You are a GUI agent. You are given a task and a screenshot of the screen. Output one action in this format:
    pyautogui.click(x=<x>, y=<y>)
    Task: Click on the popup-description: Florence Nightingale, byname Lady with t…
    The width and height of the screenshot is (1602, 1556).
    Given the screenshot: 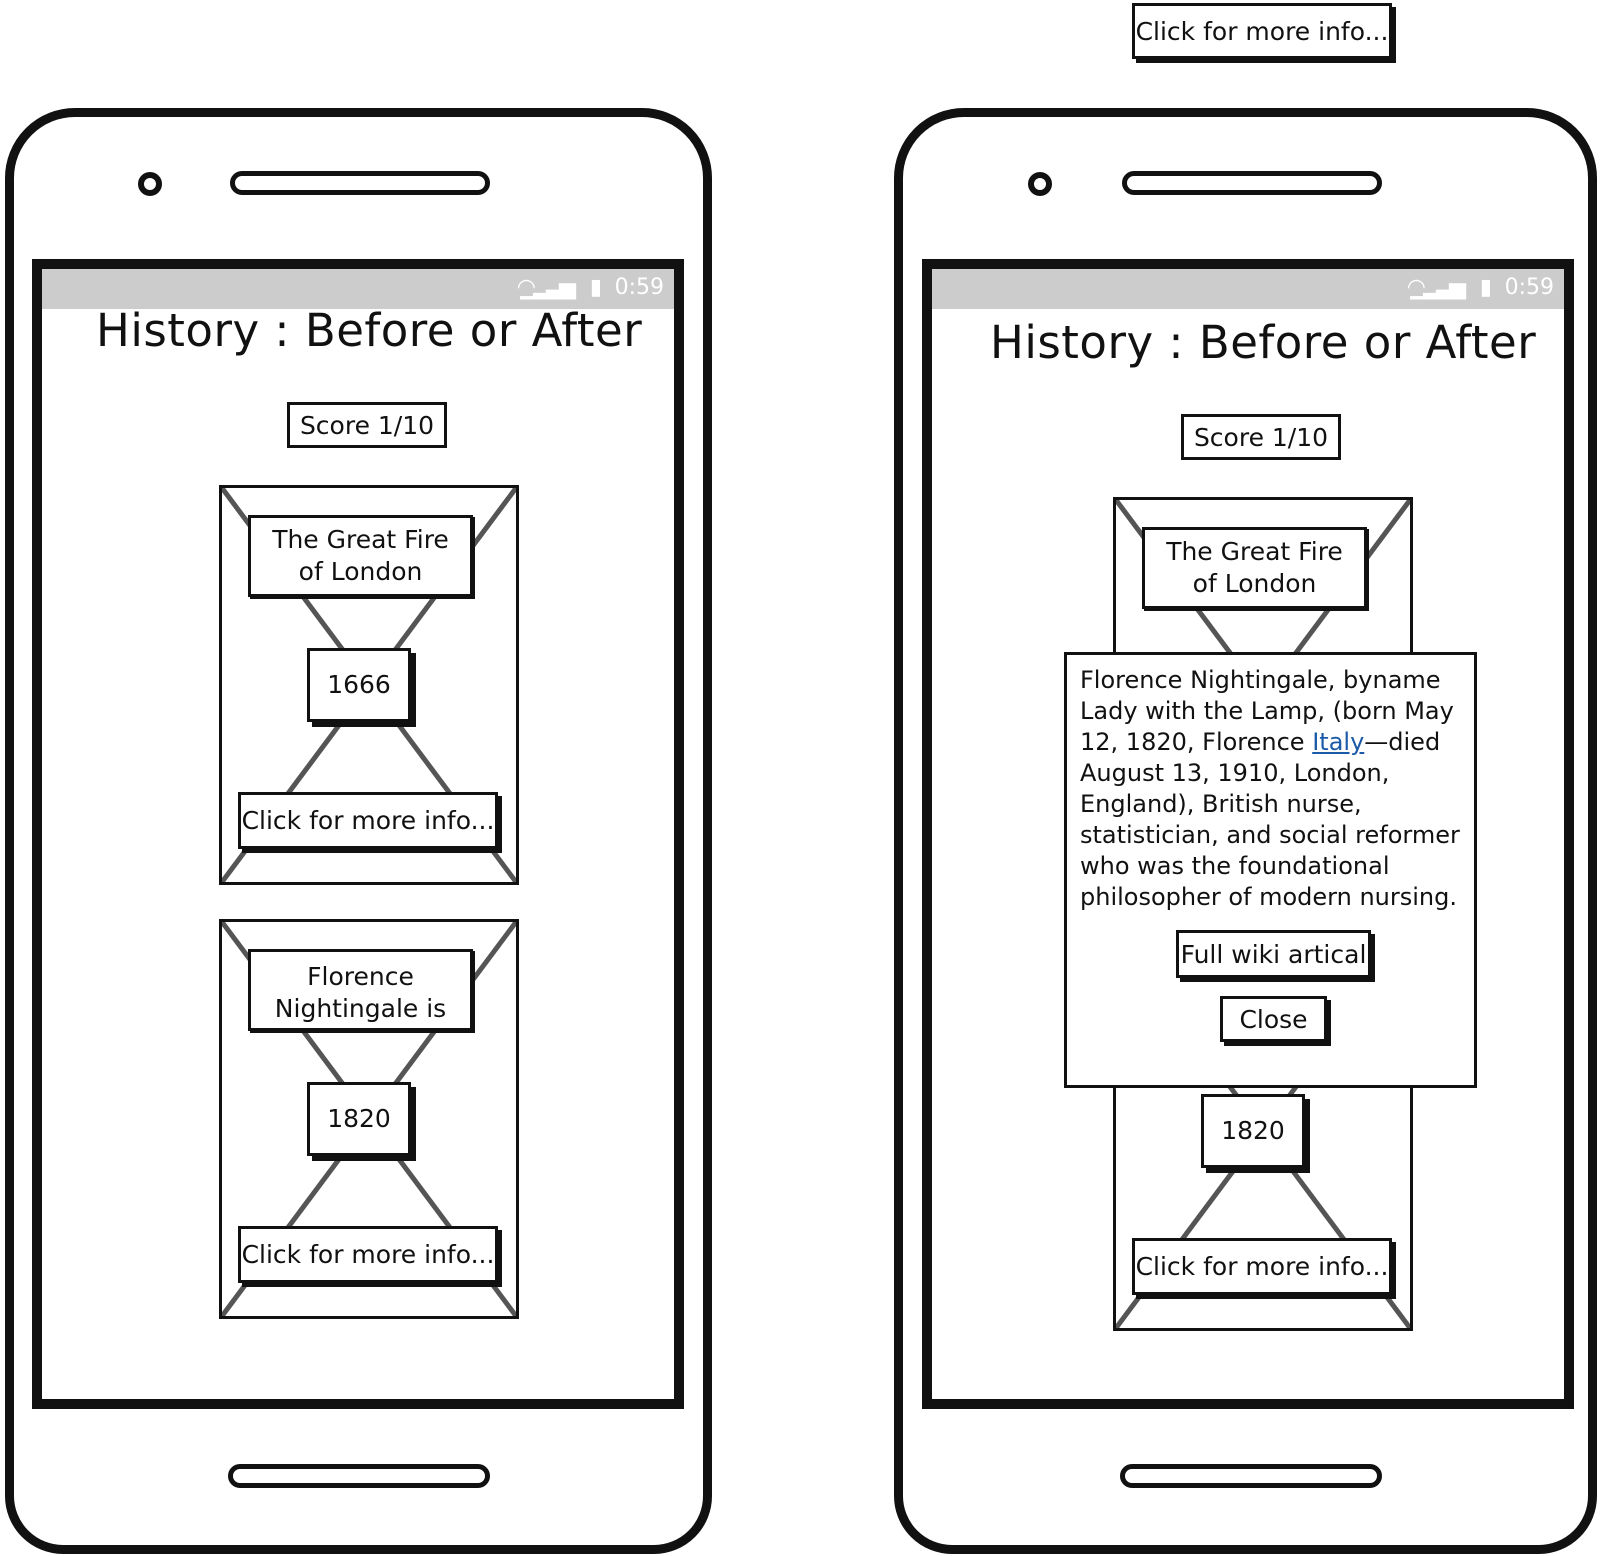 What is the action you would take?
    pyautogui.click(x=1271, y=789)
    